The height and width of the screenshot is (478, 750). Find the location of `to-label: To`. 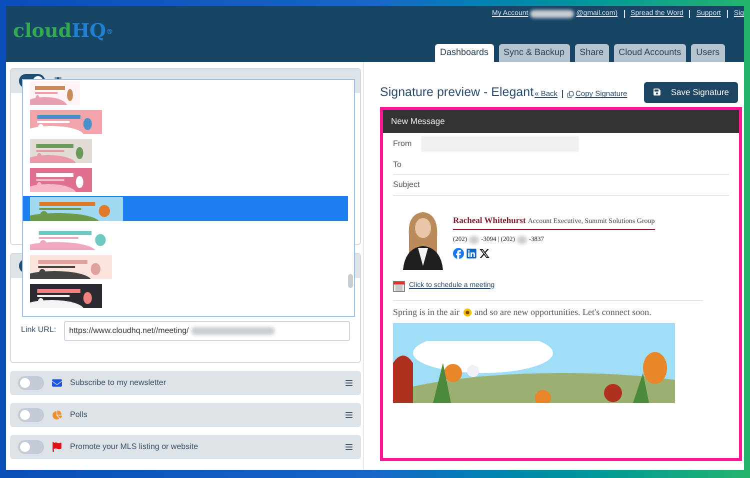

to-label: To is located at coordinates (397, 164).